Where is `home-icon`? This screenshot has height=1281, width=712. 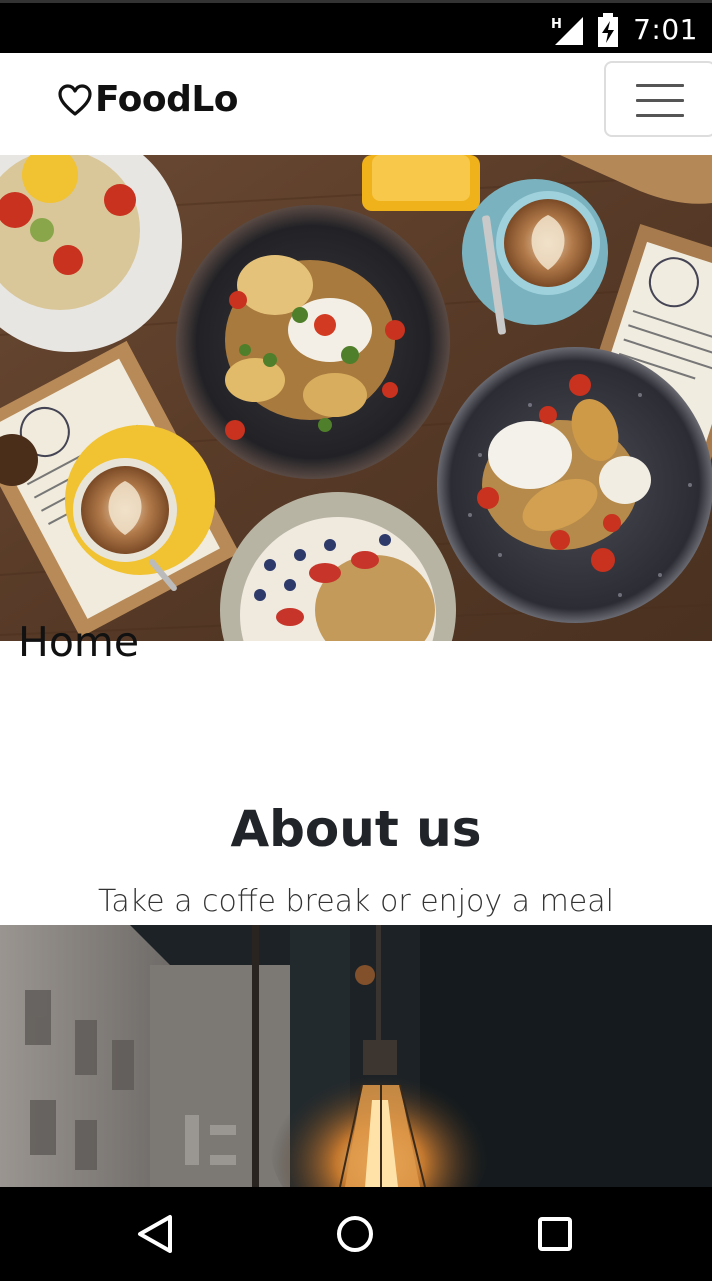 home-icon is located at coordinates (355, 1234).